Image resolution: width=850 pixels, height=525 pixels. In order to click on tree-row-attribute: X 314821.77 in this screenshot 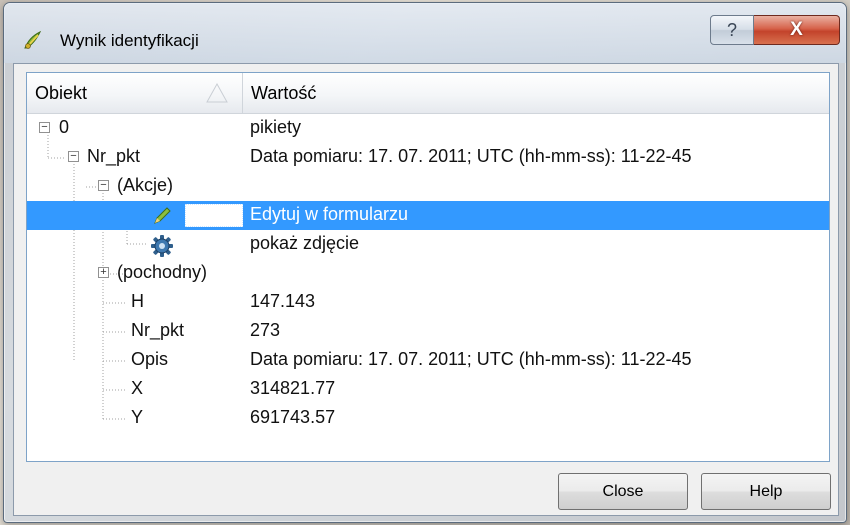, I will do `click(428, 389)`.